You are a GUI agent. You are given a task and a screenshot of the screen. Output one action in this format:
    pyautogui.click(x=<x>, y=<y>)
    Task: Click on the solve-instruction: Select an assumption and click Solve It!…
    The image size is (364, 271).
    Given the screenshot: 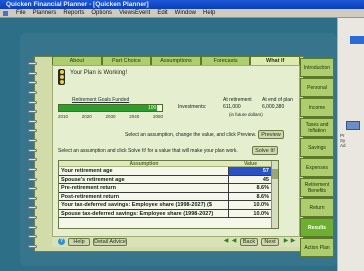 What is the action you would take?
    pyautogui.click(x=148, y=151)
    